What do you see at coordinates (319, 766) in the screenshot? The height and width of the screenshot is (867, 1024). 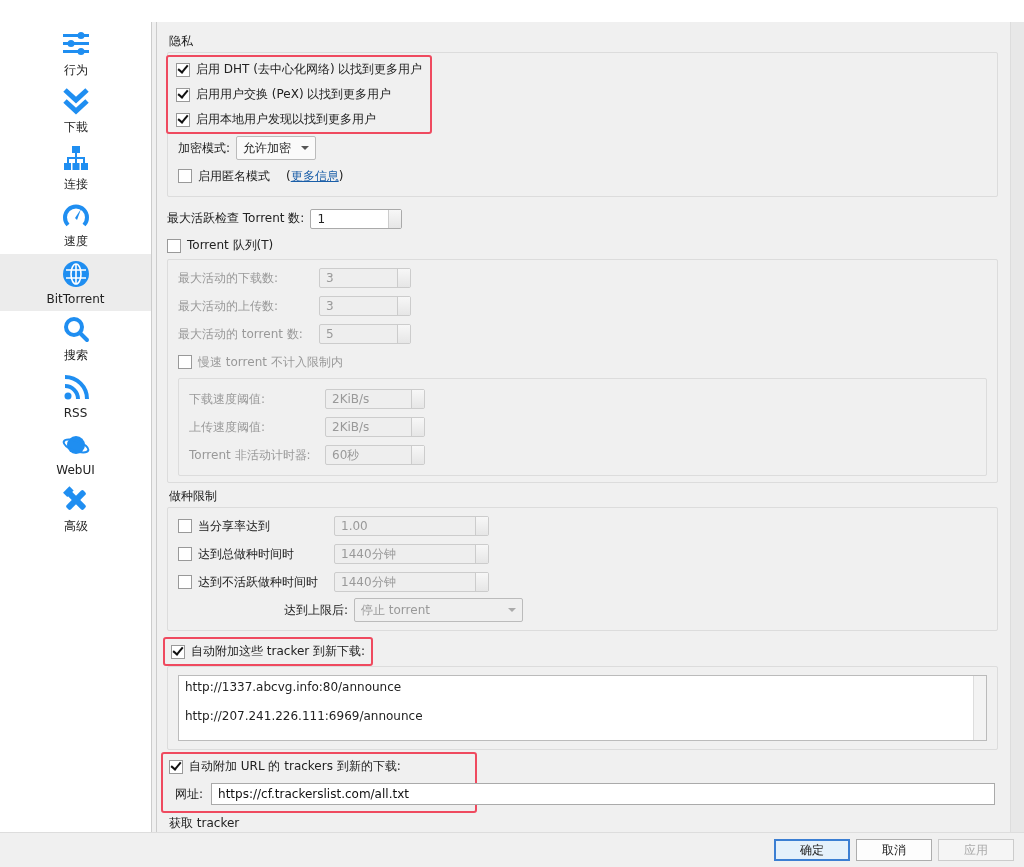 I see `checkbox-option: 自动附加 URL 的 trackers 到新的下载:` at bounding box center [319, 766].